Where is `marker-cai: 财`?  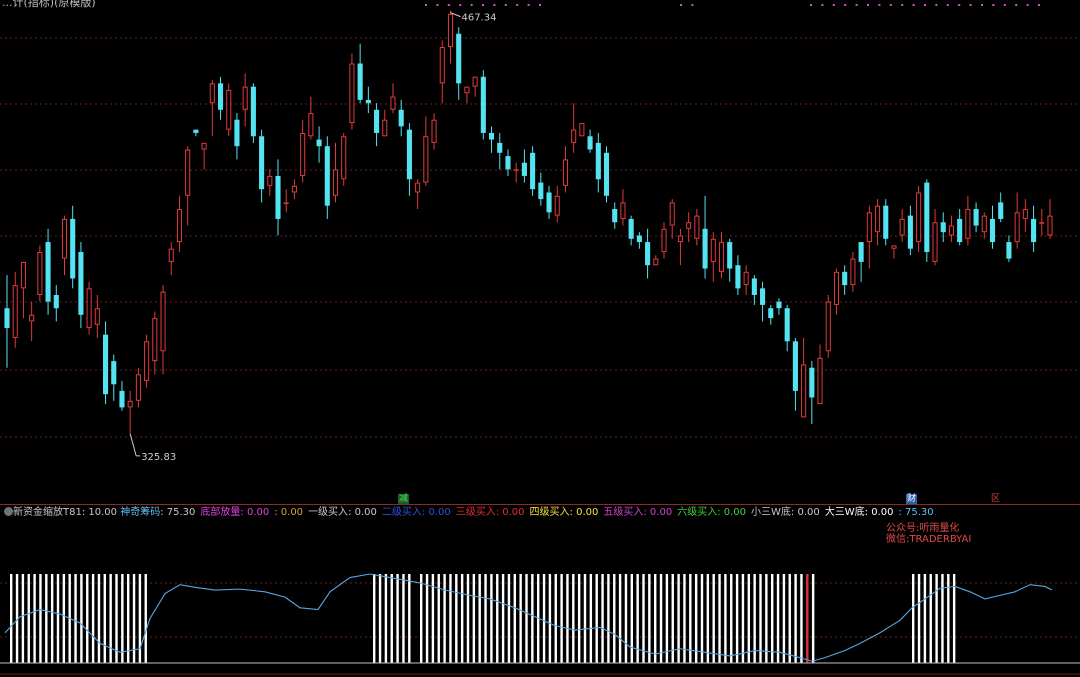
marker-cai: 财 is located at coordinates (912, 499).